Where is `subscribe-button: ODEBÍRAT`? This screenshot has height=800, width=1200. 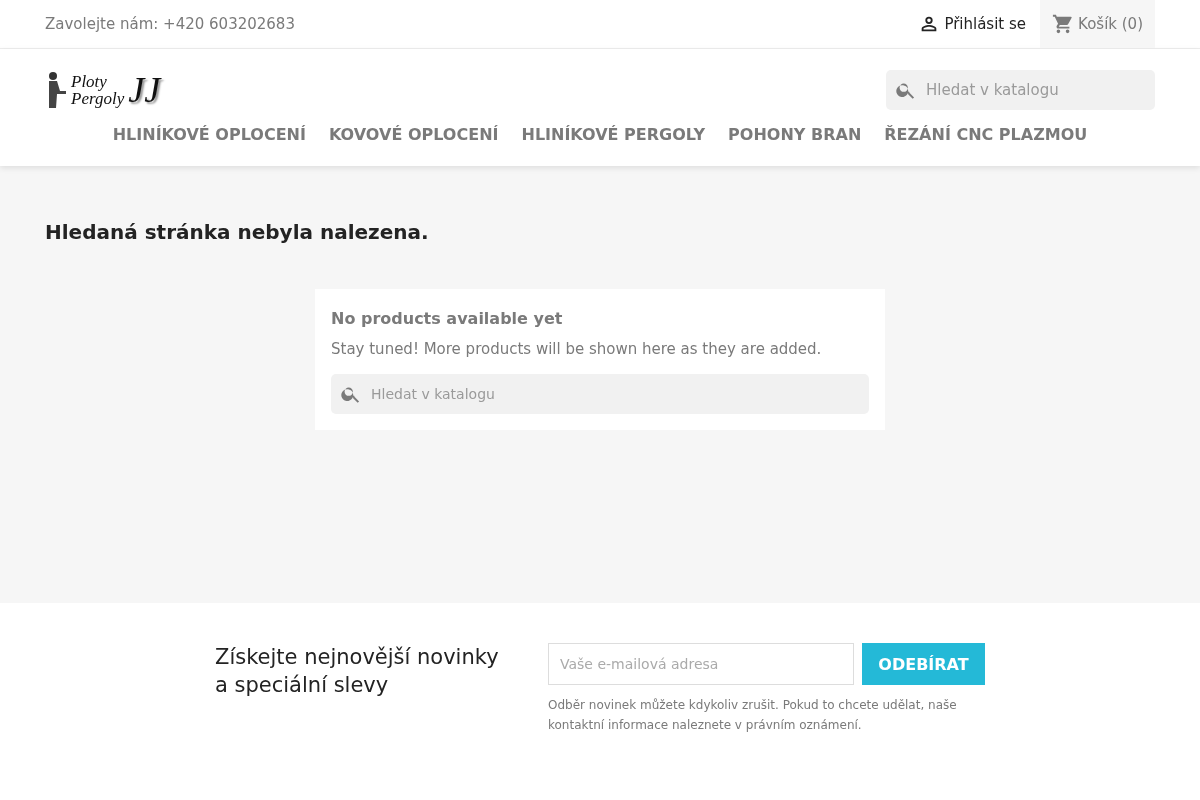 subscribe-button: ODEBÍRAT is located at coordinates (923, 664).